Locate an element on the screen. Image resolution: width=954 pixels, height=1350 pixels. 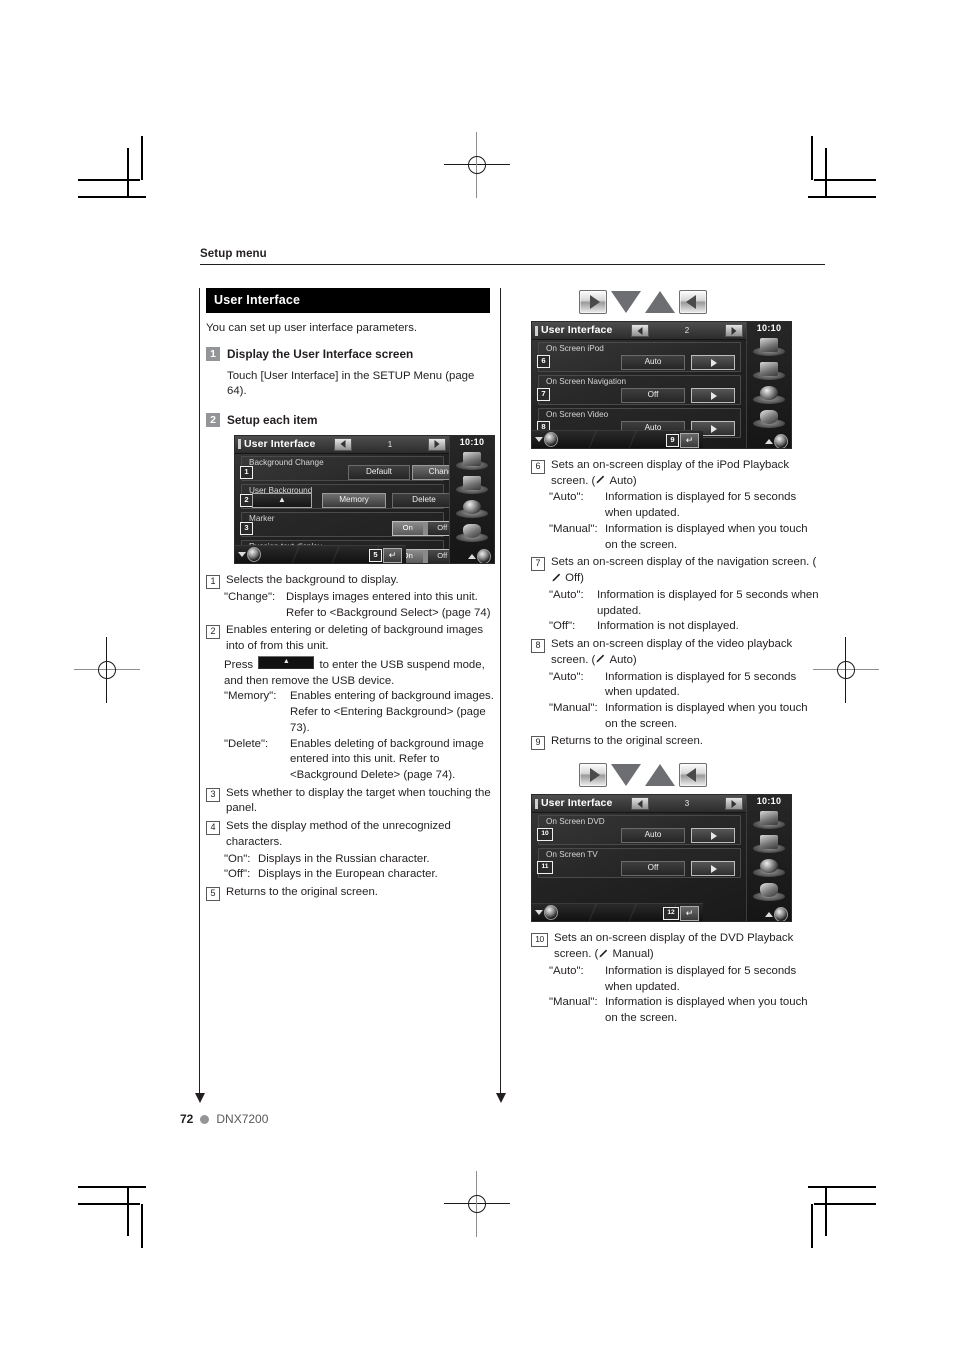
screen3-title-bar: User Interface 3 is located at coordinates (639, 804).